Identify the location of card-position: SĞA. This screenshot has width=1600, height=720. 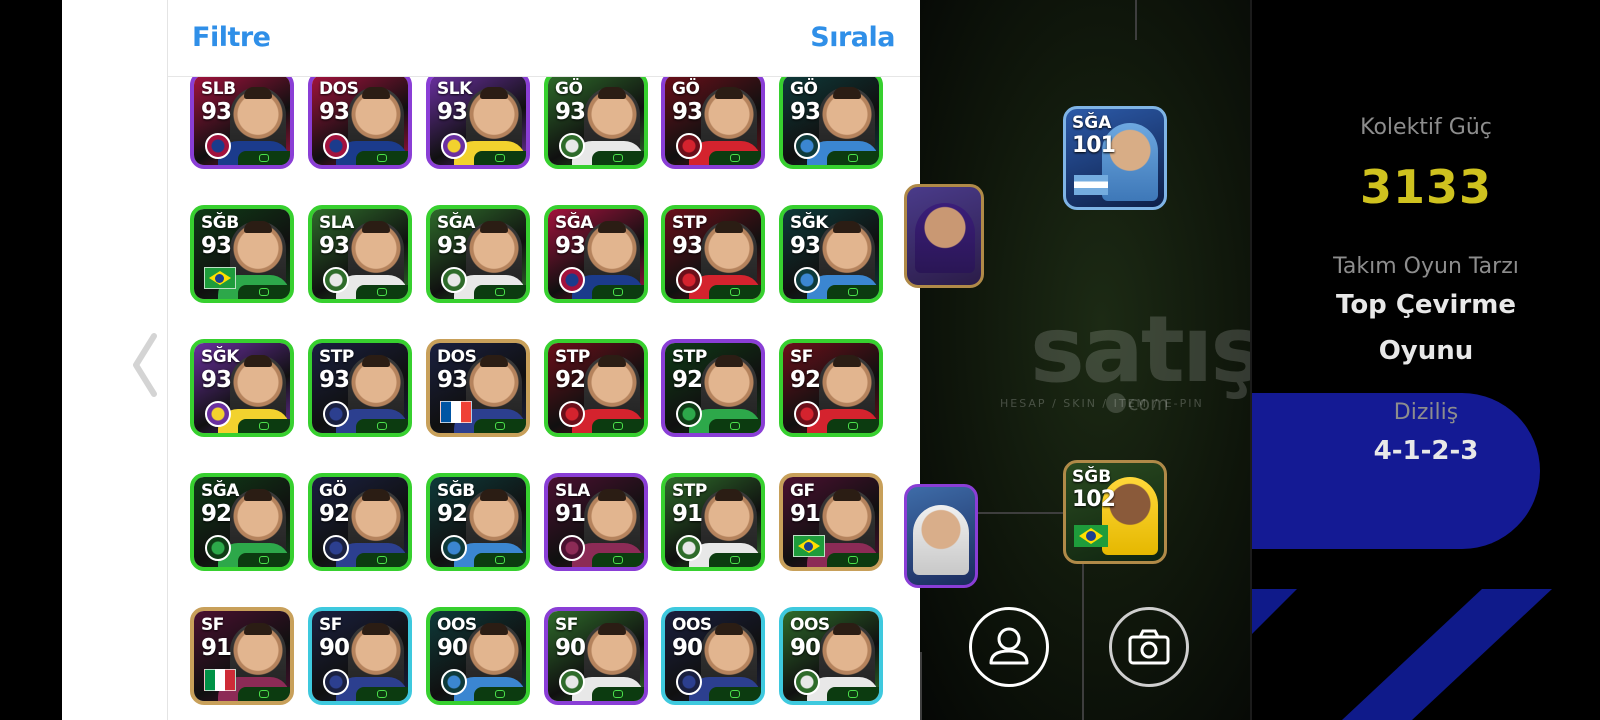
(1092, 123).